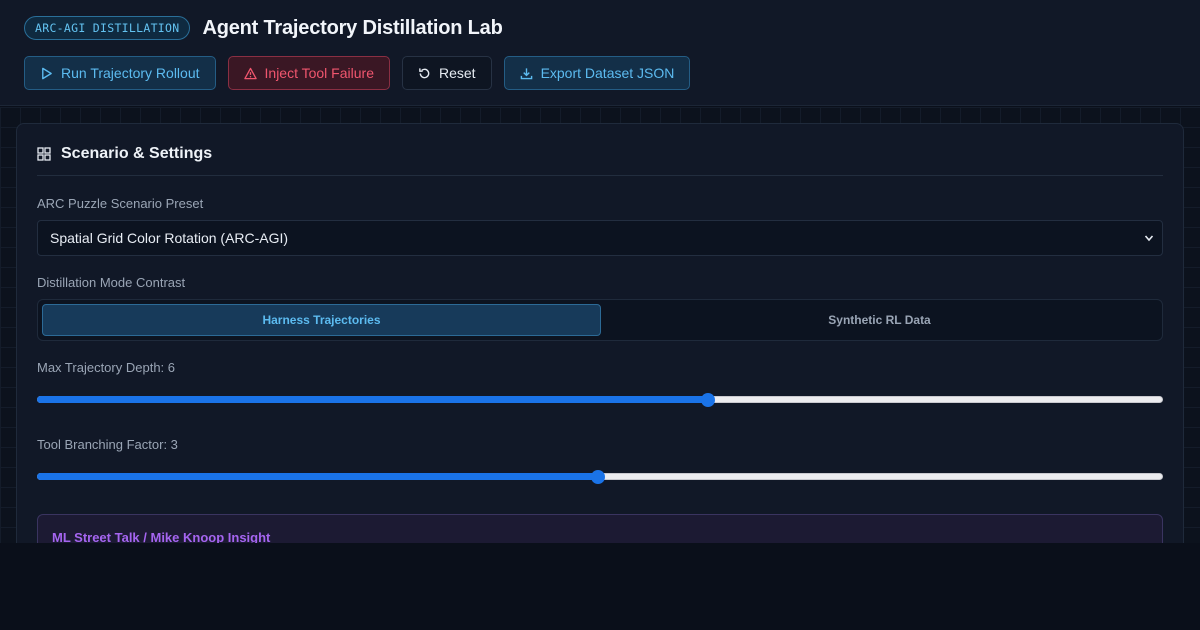 The image size is (1200, 630). What do you see at coordinates (137, 153) in the screenshot?
I see `panel-title: Scenario & Settings` at bounding box center [137, 153].